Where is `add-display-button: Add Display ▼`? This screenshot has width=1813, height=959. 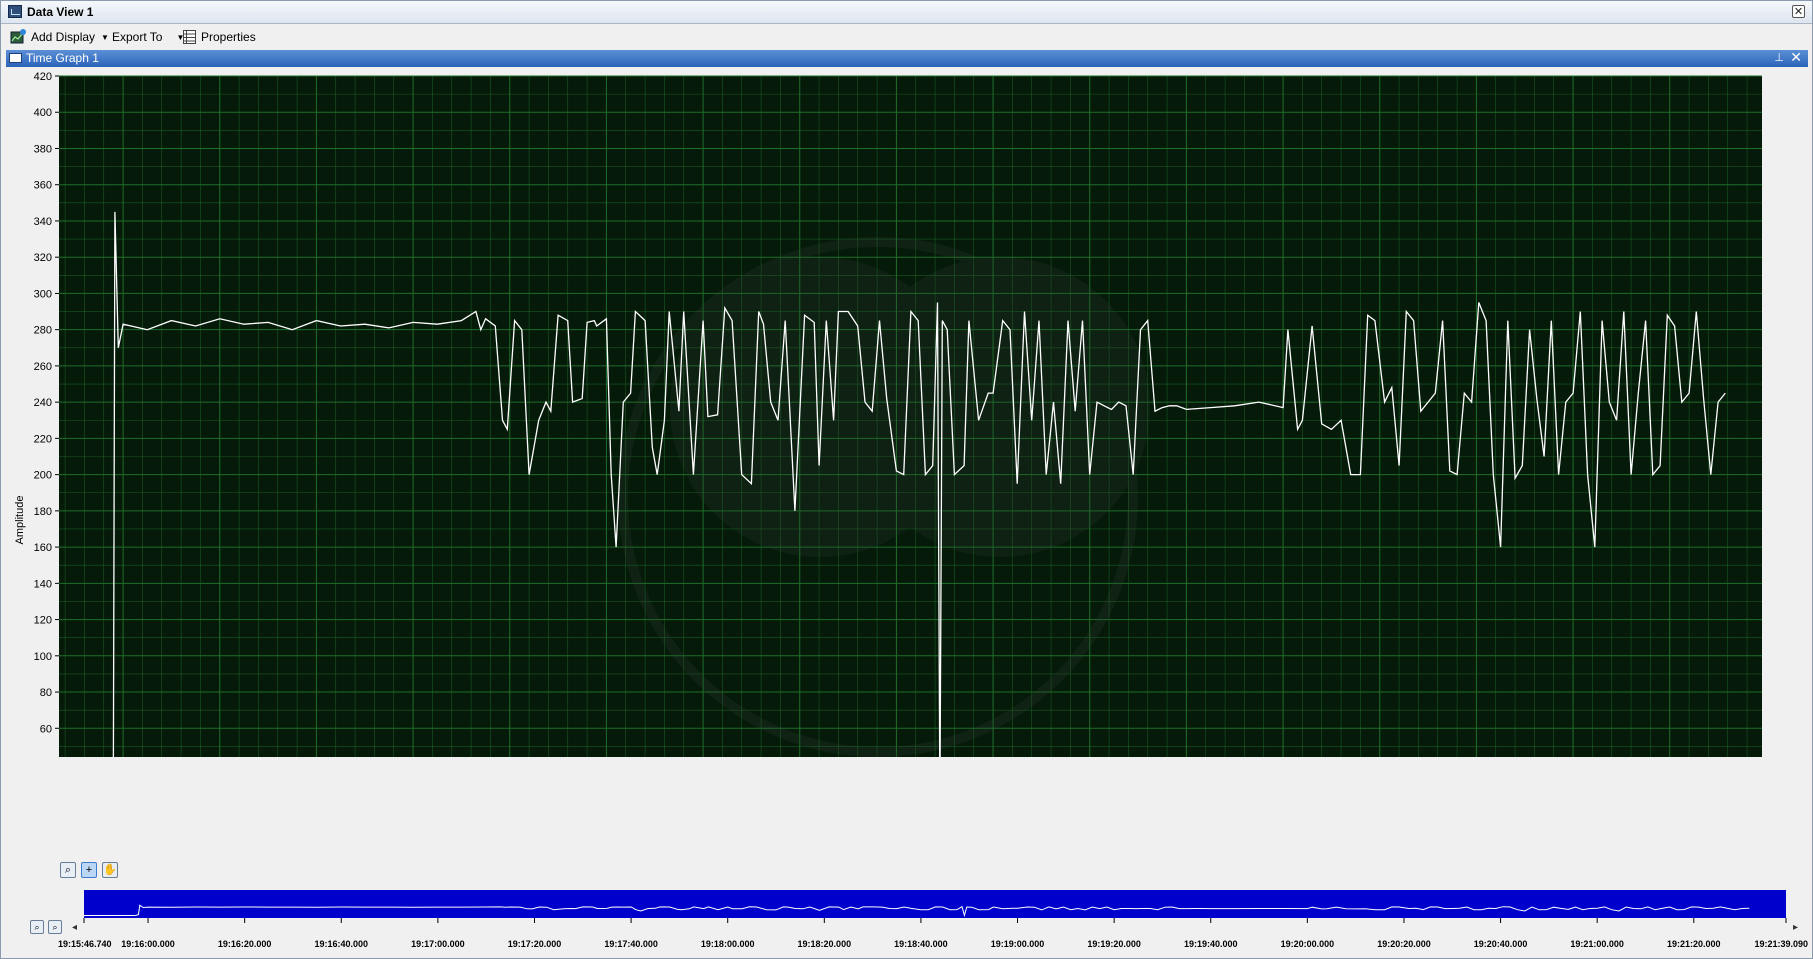
add-display-button: Add Display ▼ is located at coordinates (70, 37).